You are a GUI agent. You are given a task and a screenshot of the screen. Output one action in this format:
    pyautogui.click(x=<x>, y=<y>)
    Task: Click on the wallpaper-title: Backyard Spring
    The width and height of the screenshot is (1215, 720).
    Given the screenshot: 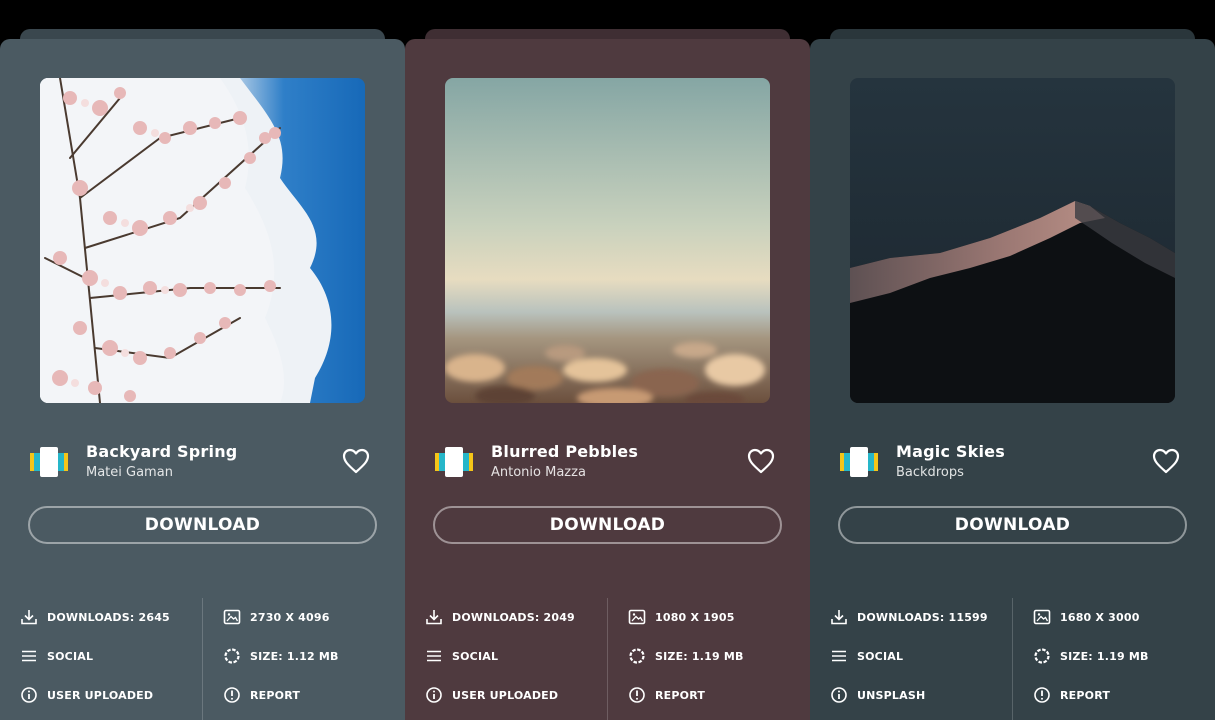 What is the action you would take?
    pyautogui.click(x=162, y=451)
    